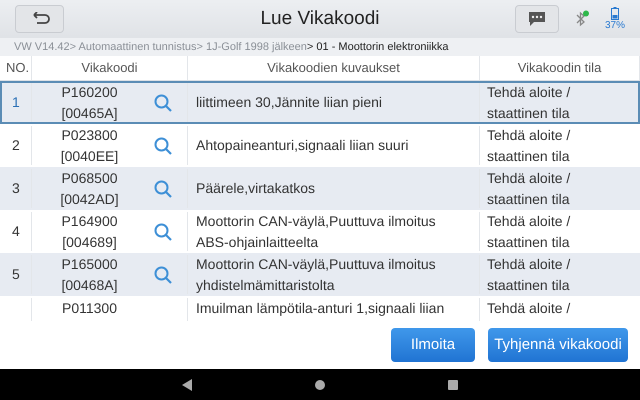 The width and height of the screenshot is (640, 400). What do you see at coordinates (320, 308) in the screenshot?
I see `fault-description: Imuilman lämpötila-anturi 1,signaali liian` at bounding box center [320, 308].